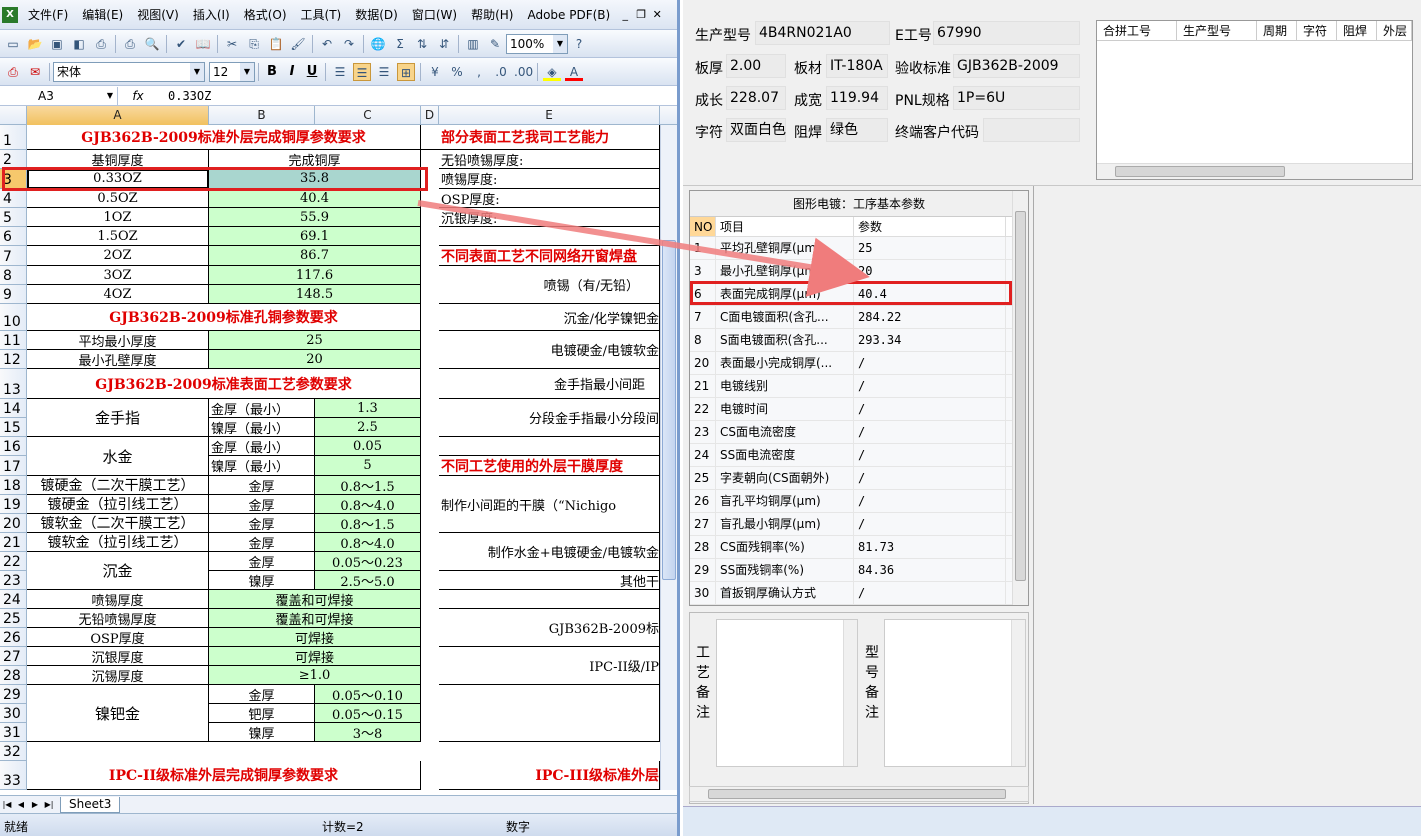 The width and height of the screenshot is (1421, 836). Describe the element at coordinates (184, 96) in the screenshot. I see `formula-input: 0.33OZ` at that location.